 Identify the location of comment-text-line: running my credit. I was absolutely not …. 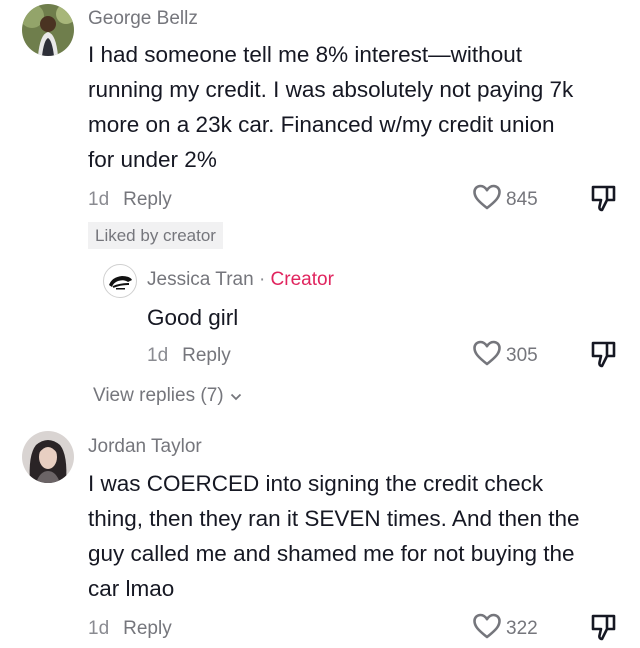
(331, 89).